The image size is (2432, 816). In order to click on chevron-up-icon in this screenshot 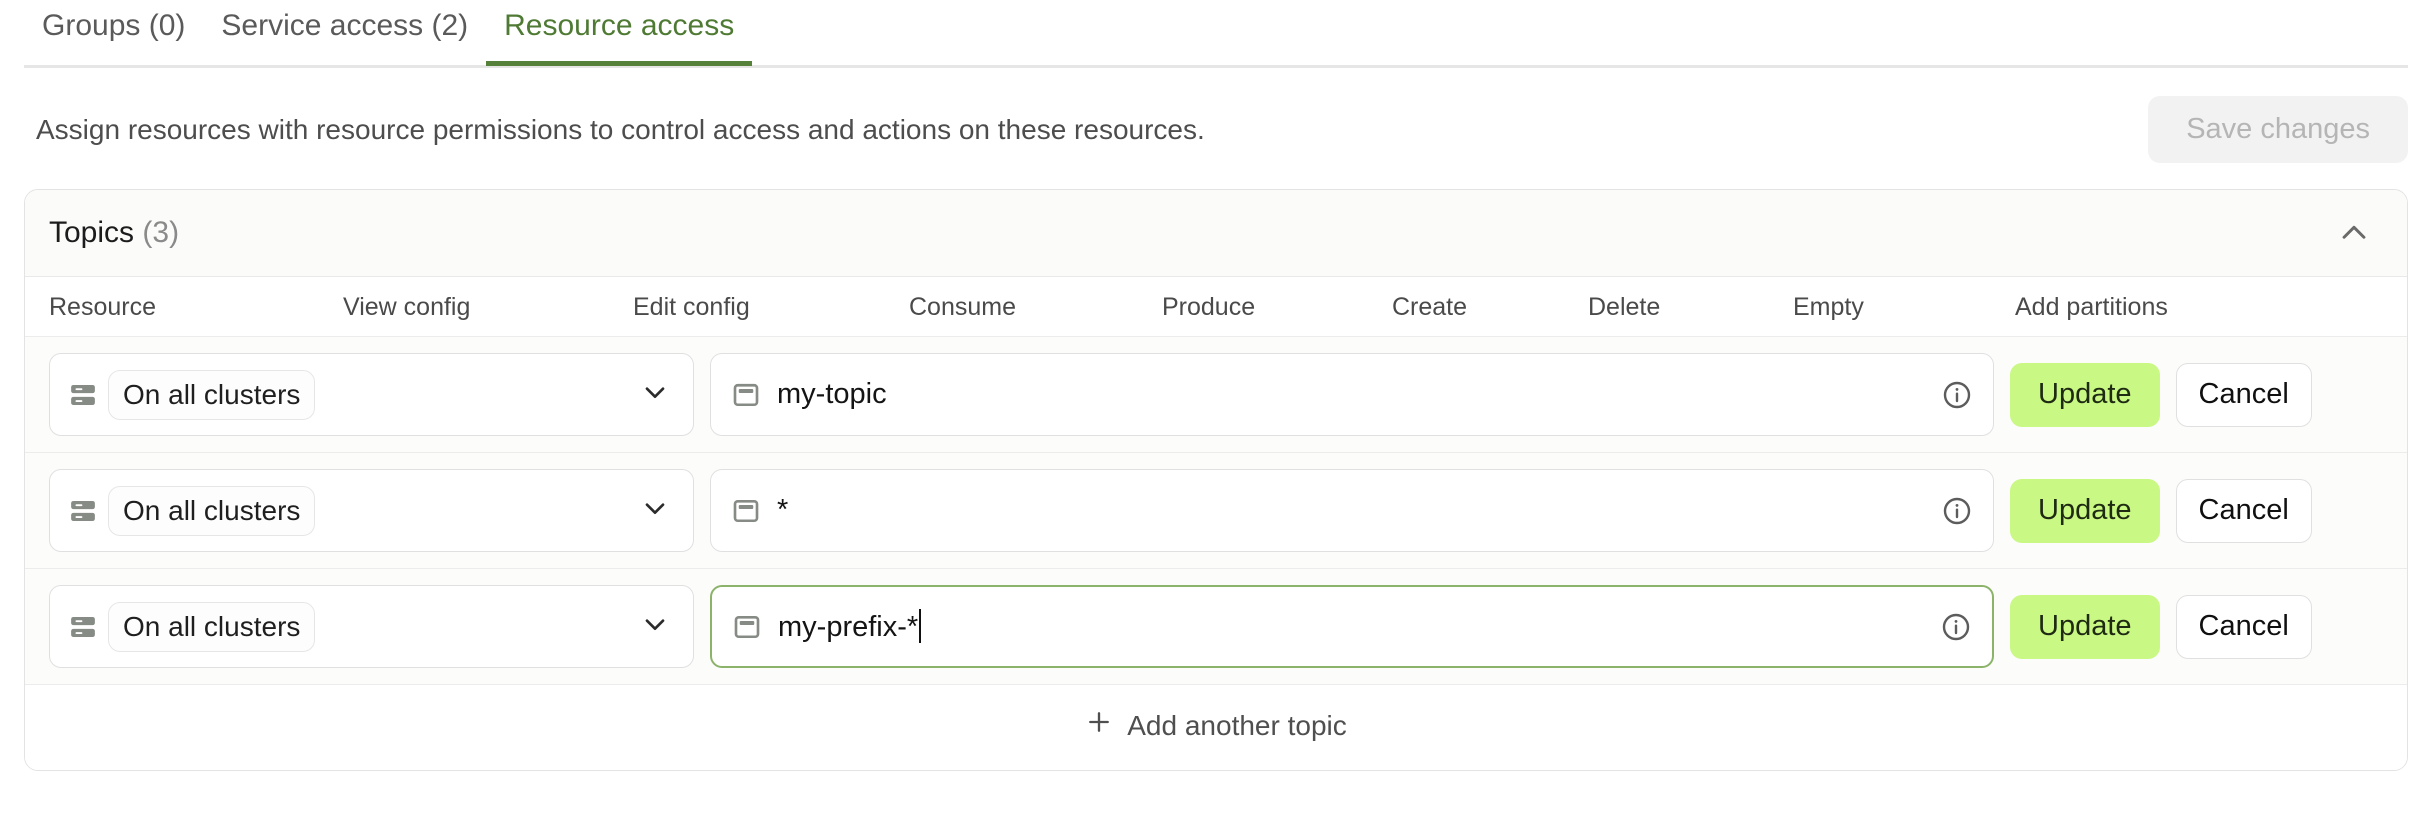, I will do `click(2354, 233)`.